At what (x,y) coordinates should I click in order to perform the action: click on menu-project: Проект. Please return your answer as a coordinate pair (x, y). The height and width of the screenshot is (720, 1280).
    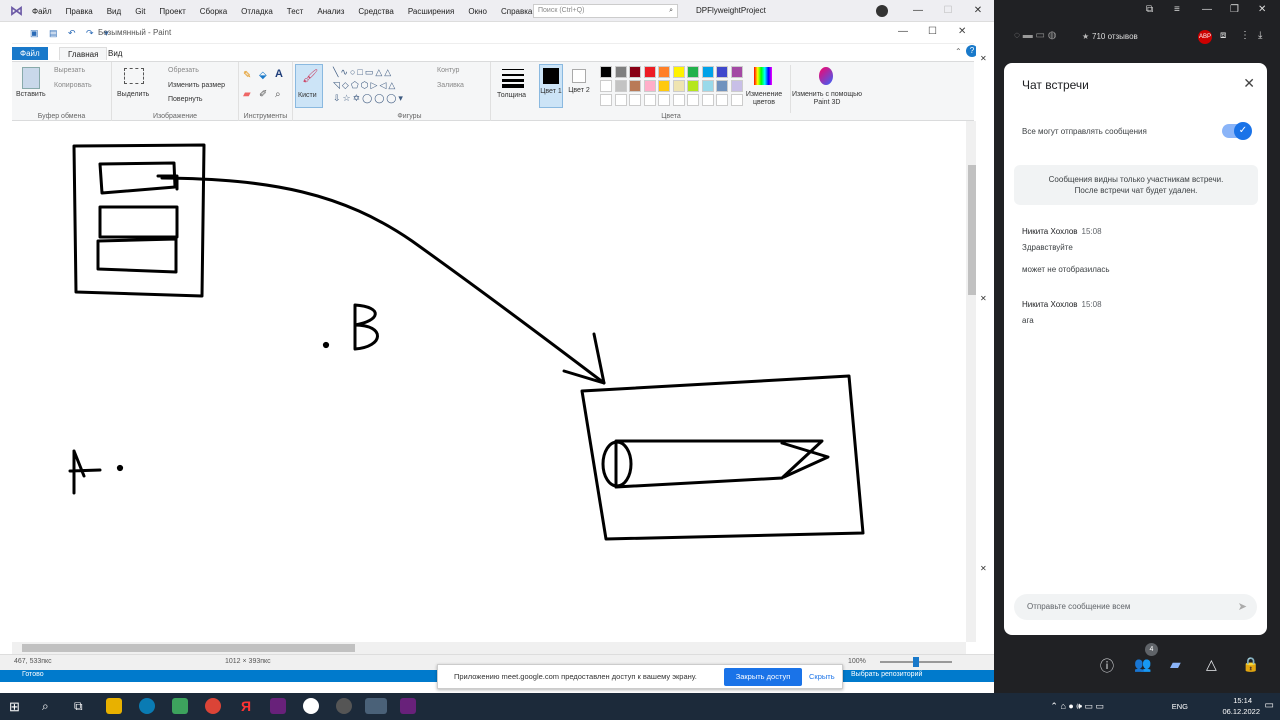
    Looking at the image, I should click on (172, 11).